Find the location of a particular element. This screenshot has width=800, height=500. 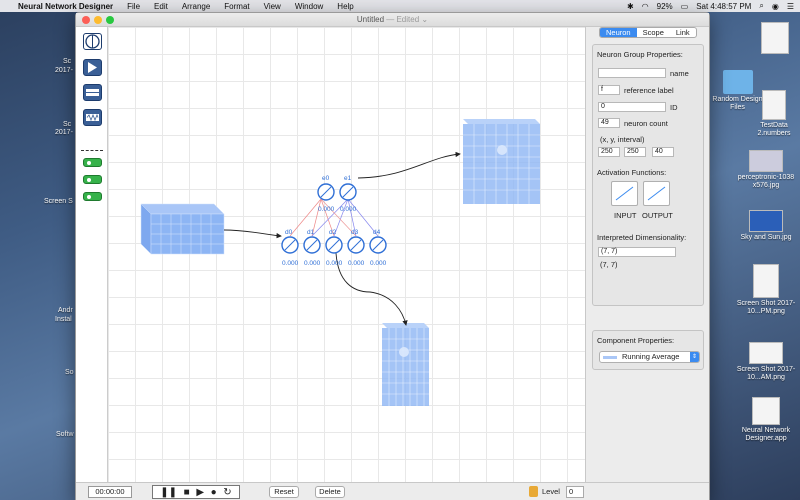

dimensionality-text: (7, 7) is located at coordinates (609, 264).